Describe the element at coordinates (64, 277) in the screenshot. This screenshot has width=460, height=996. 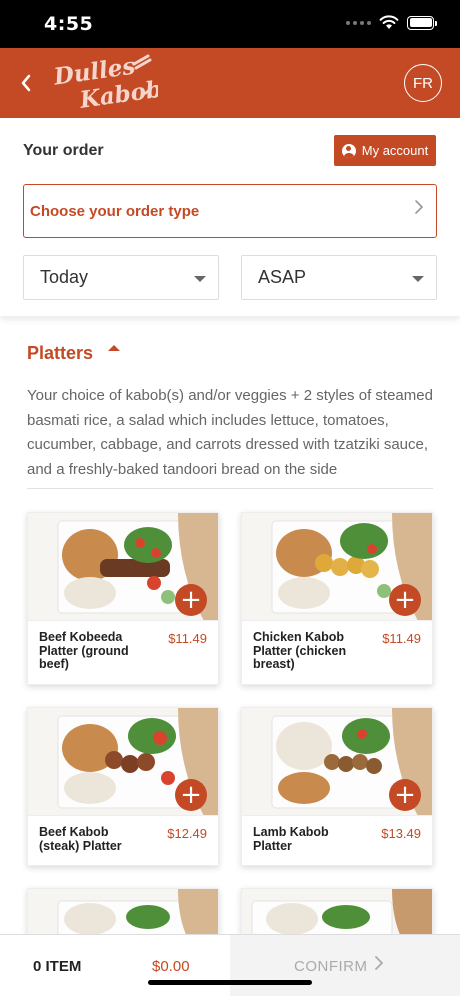
I see `day-select-value: Today` at that location.